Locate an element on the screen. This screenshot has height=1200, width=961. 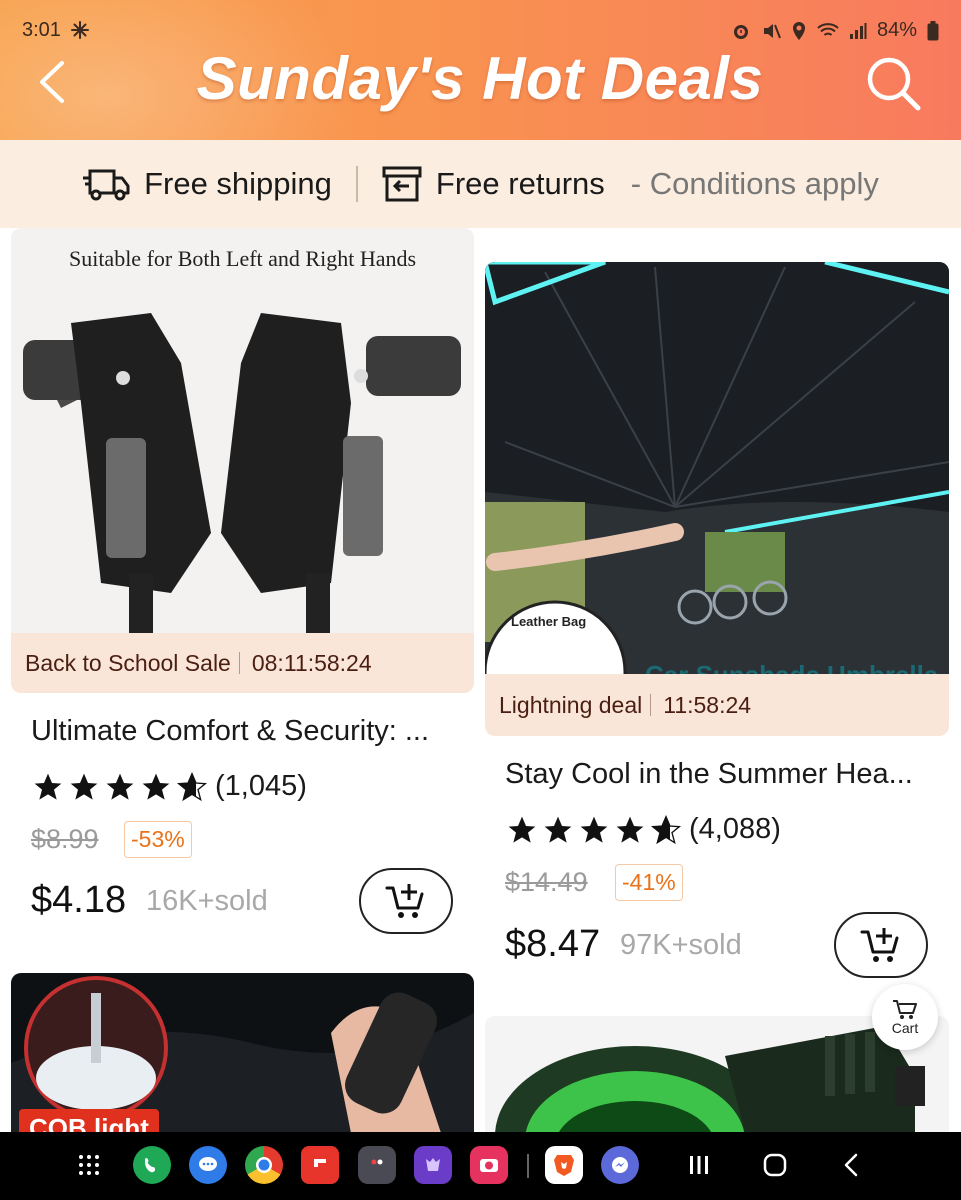
messenger-app-icon is located at coordinates (620, 1165).